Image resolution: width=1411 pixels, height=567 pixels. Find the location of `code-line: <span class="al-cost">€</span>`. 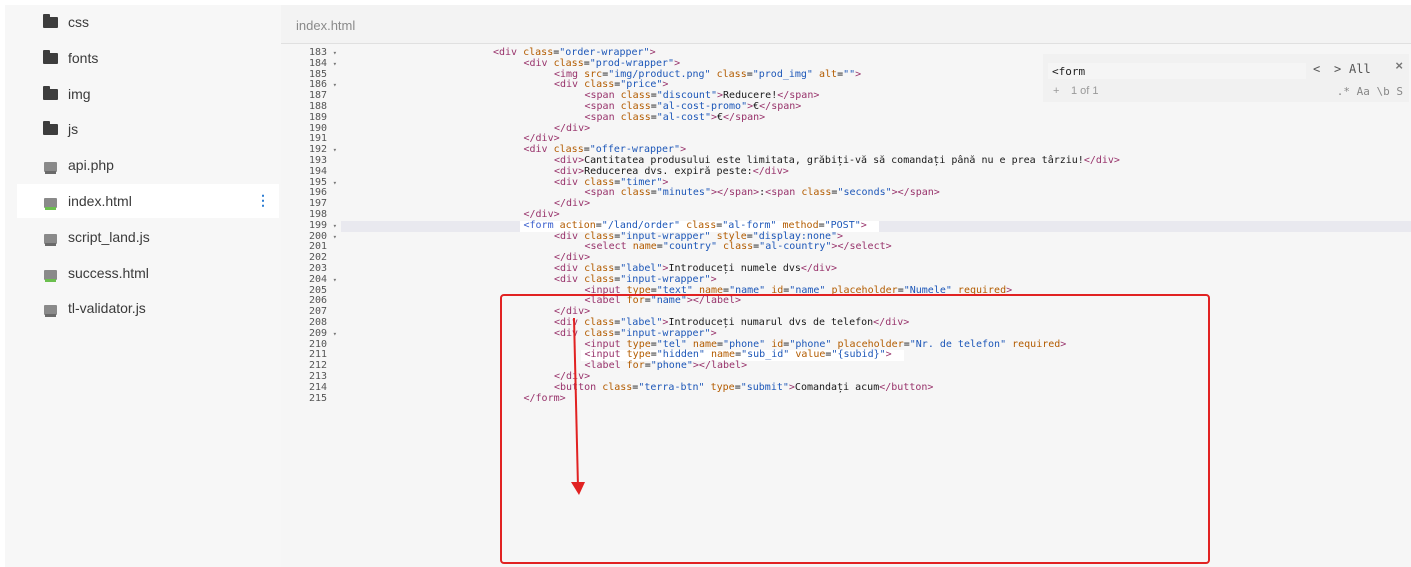

code-line: <span class="al-cost">€</span> is located at coordinates (876, 117).